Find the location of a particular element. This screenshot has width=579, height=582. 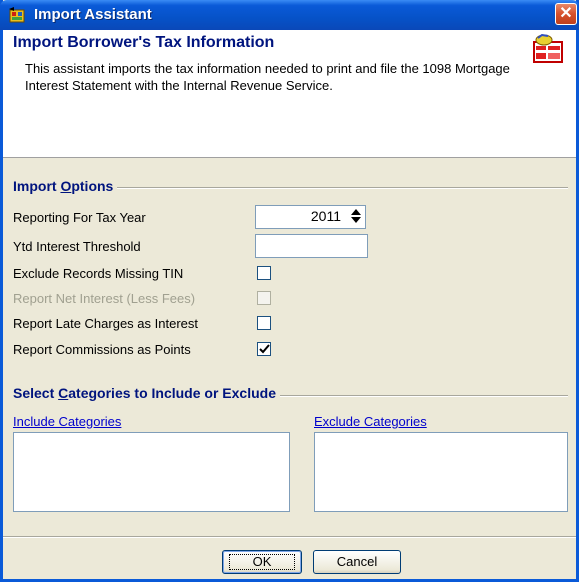

cancel-button: Cancel is located at coordinates (357, 562).